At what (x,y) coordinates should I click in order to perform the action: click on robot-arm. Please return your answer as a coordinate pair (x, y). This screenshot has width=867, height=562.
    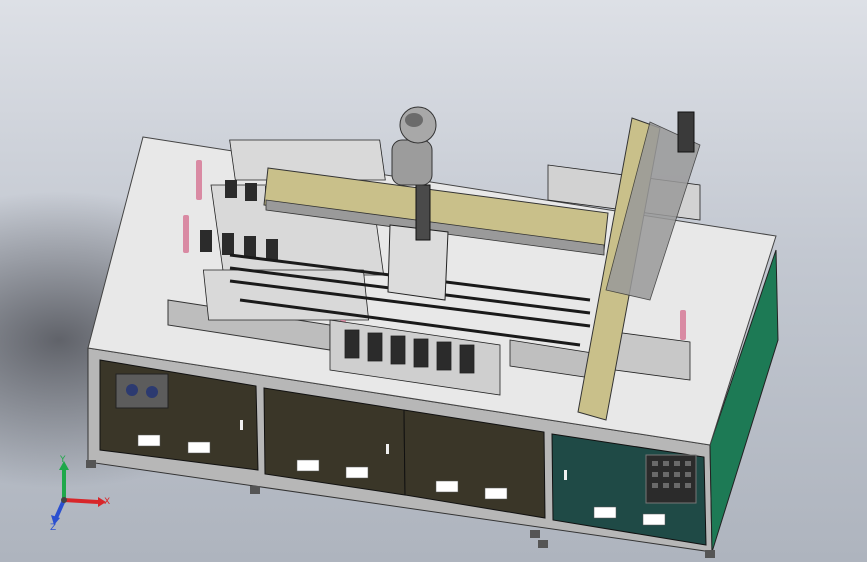
    Looking at the image, I should click on (414, 146).